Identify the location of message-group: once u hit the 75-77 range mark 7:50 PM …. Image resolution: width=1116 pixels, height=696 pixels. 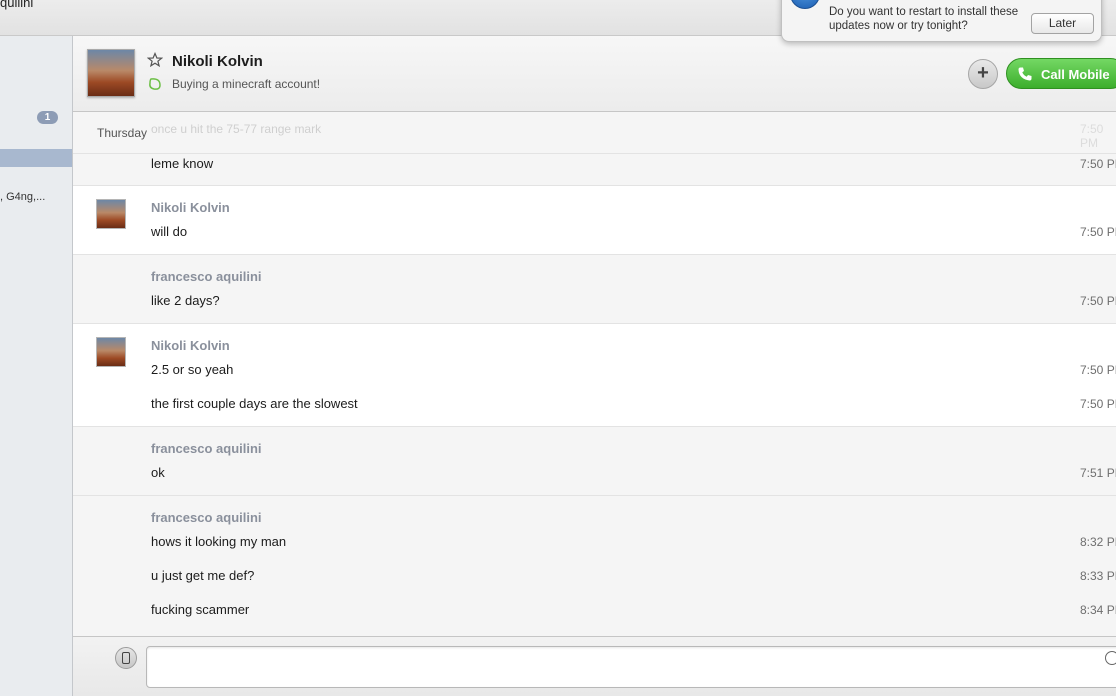
(594, 133).